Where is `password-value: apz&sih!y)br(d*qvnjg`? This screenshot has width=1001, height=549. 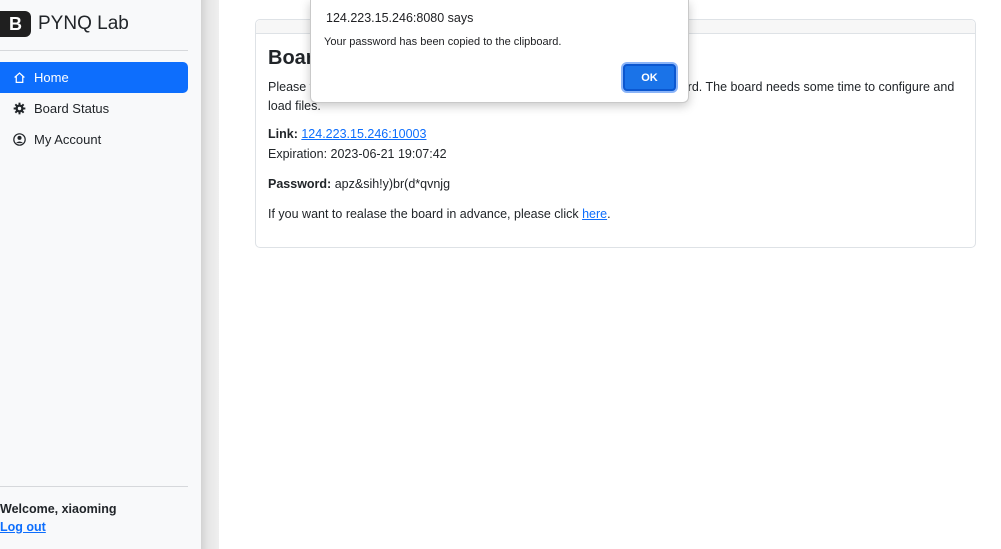
password-value: apz&sih!y)br(d*qvnjg is located at coordinates (392, 184).